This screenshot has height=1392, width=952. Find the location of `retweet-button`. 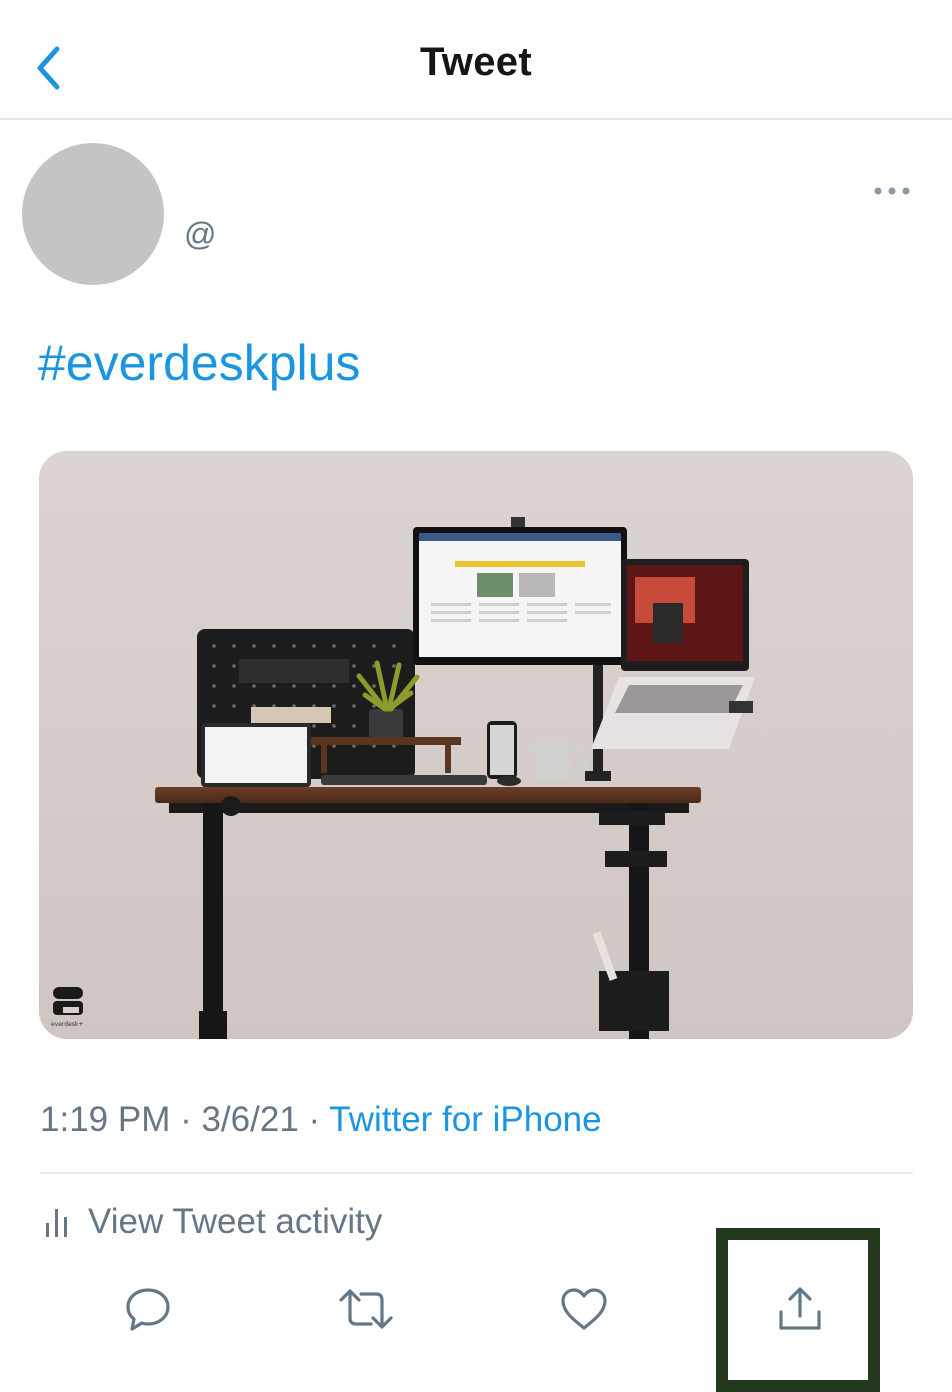

retweet-button is located at coordinates (366, 1309).